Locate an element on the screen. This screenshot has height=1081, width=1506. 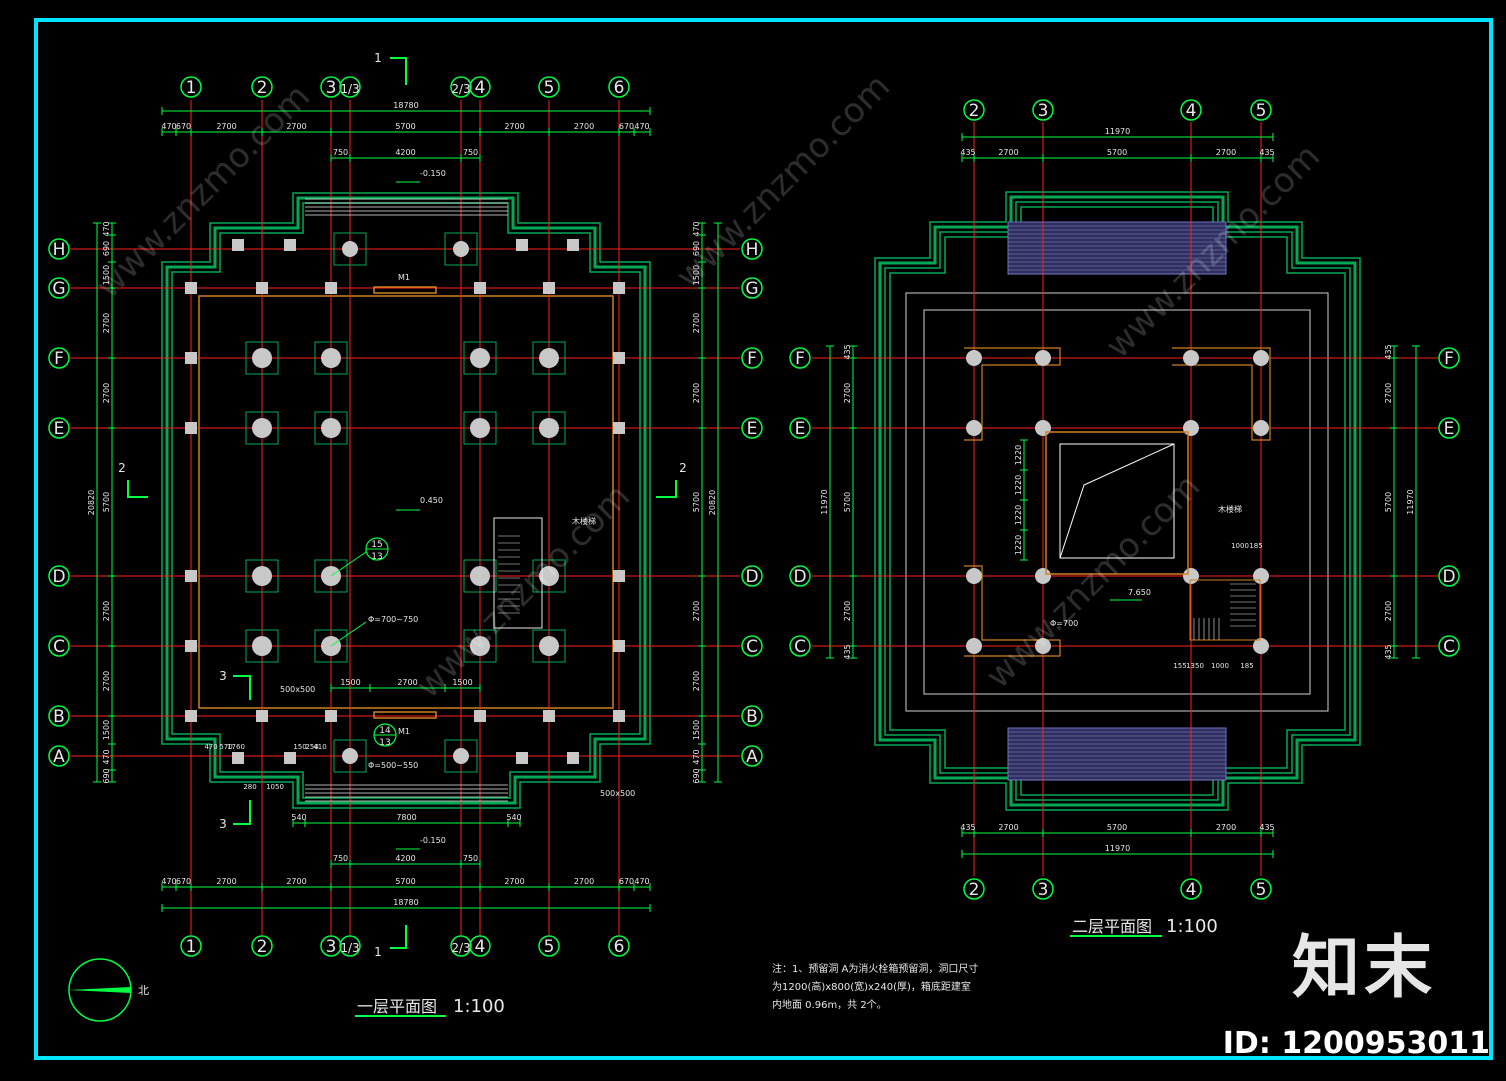
axis-right-3-label: E is located at coordinates (752, 429).